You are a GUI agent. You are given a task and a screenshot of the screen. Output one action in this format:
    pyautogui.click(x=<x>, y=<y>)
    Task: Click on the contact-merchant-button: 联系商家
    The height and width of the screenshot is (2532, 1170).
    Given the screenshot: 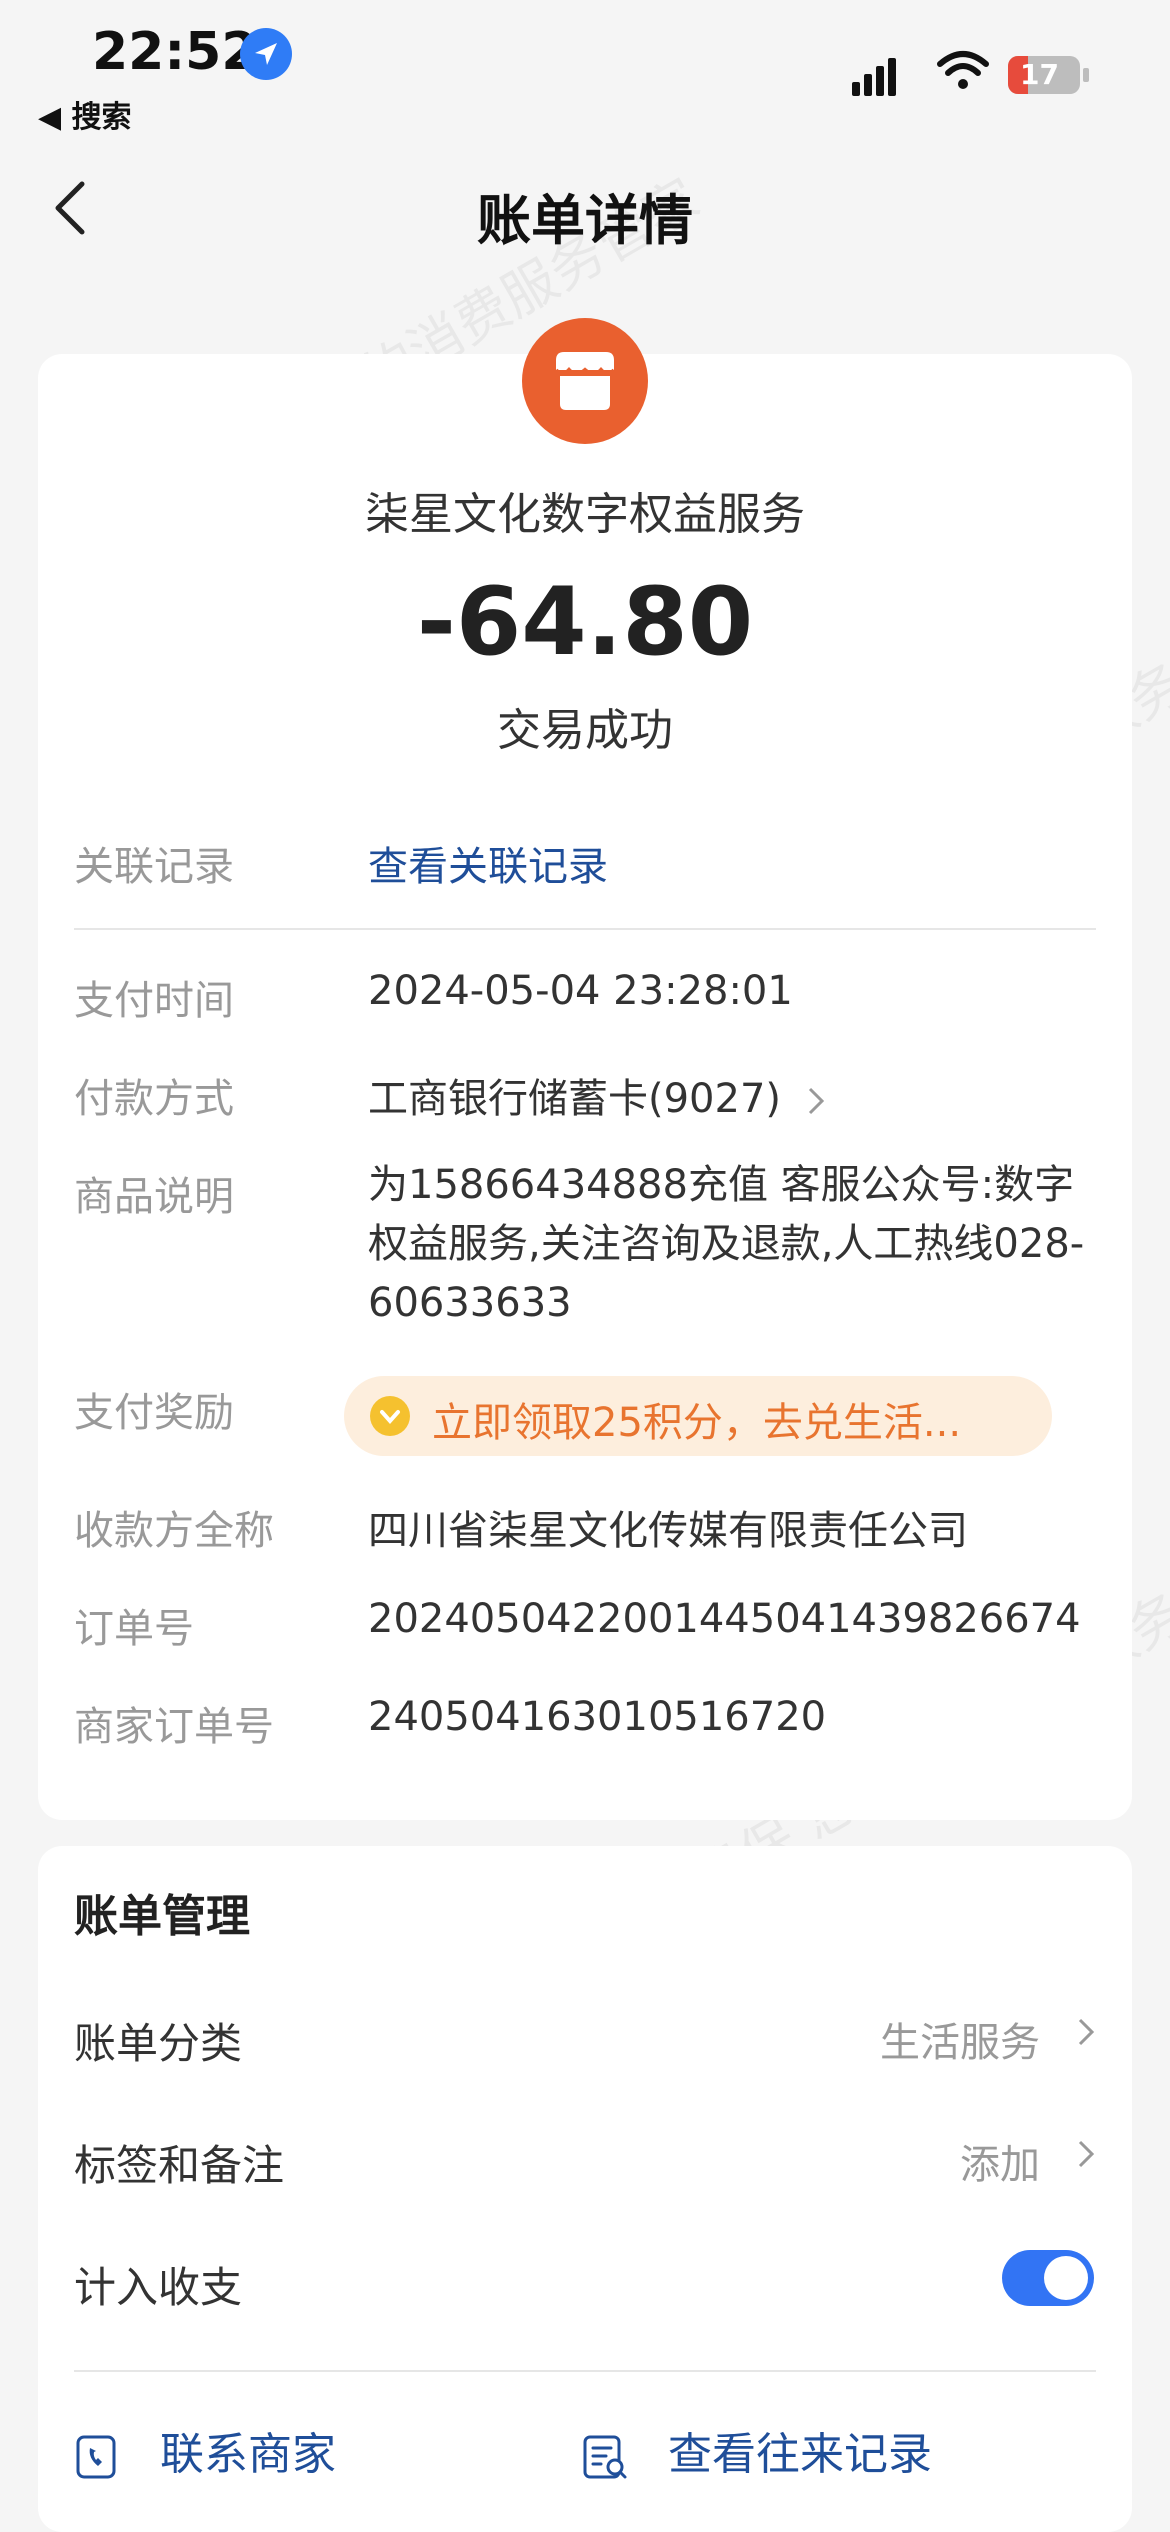 What is the action you would take?
    pyautogui.click(x=205, y=2450)
    